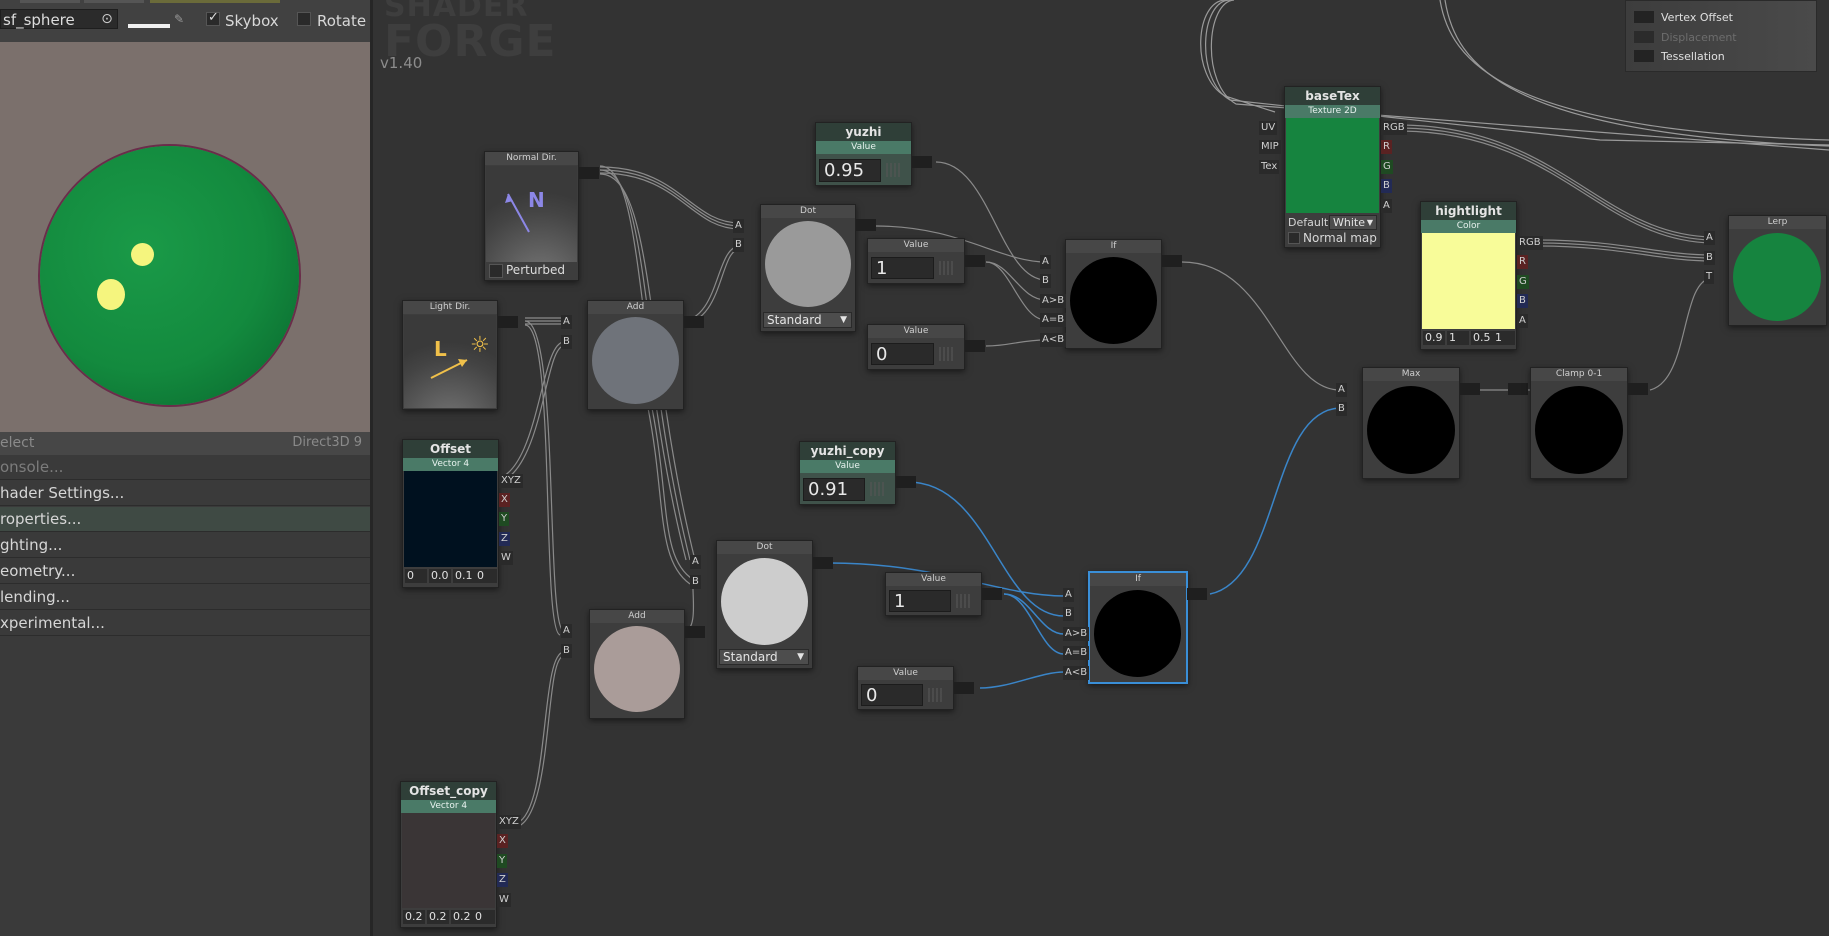 The height and width of the screenshot is (936, 1829). I want to click on value-field: 0.95, so click(850, 170).